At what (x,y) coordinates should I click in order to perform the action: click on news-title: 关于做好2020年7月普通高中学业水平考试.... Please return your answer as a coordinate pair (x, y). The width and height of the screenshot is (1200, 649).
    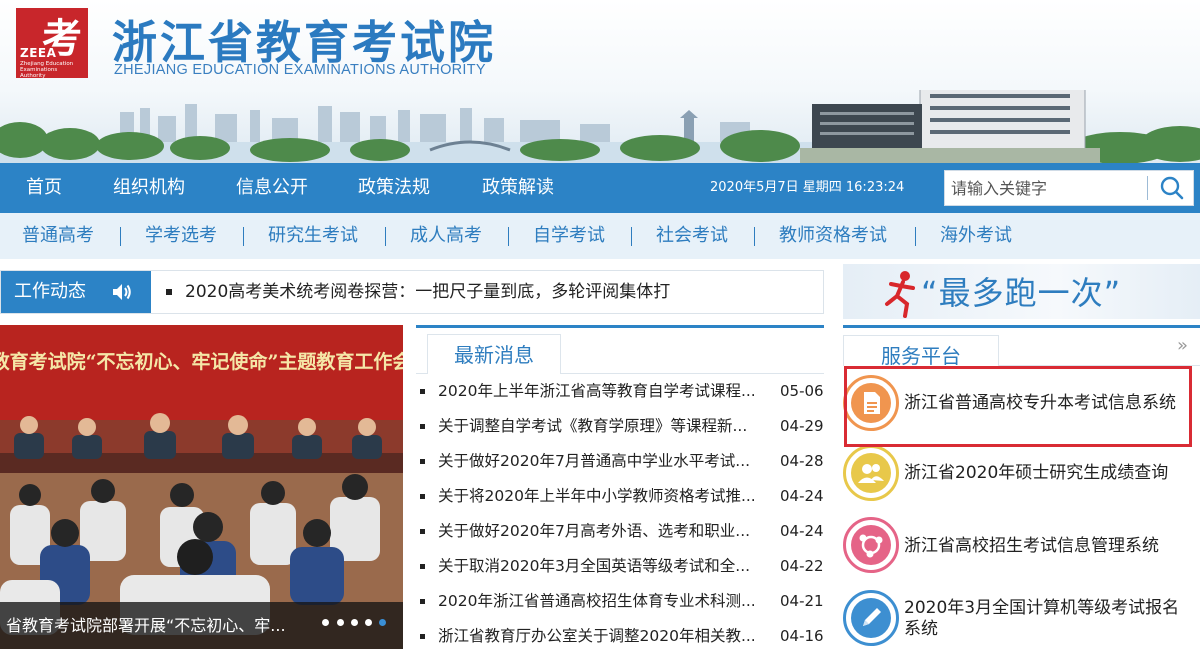
    Looking at the image, I should click on (605, 461).